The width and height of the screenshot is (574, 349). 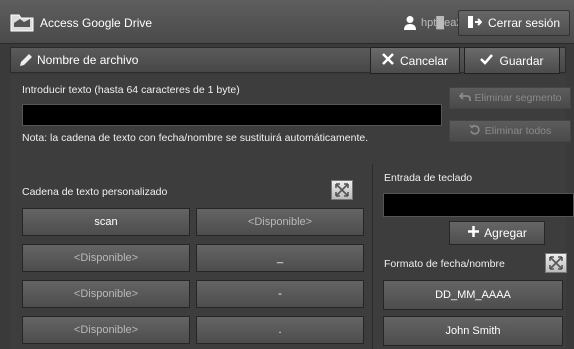 I want to click on custom-string-button: _, so click(x=280, y=258).